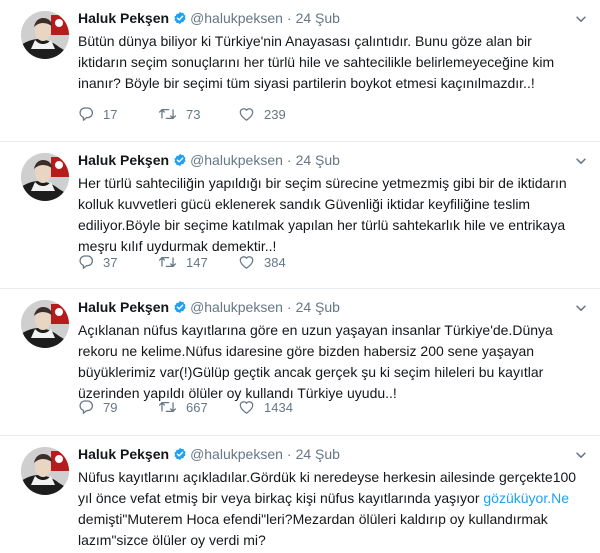 This screenshot has height=553, width=600. I want to click on retweet-button: 147, so click(198, 262).